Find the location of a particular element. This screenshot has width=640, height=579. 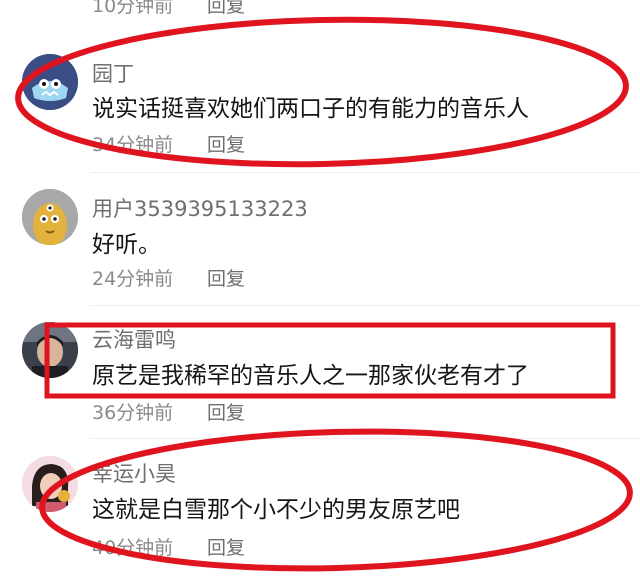

robot-avatar-icon is located at coordinates (50, 82).